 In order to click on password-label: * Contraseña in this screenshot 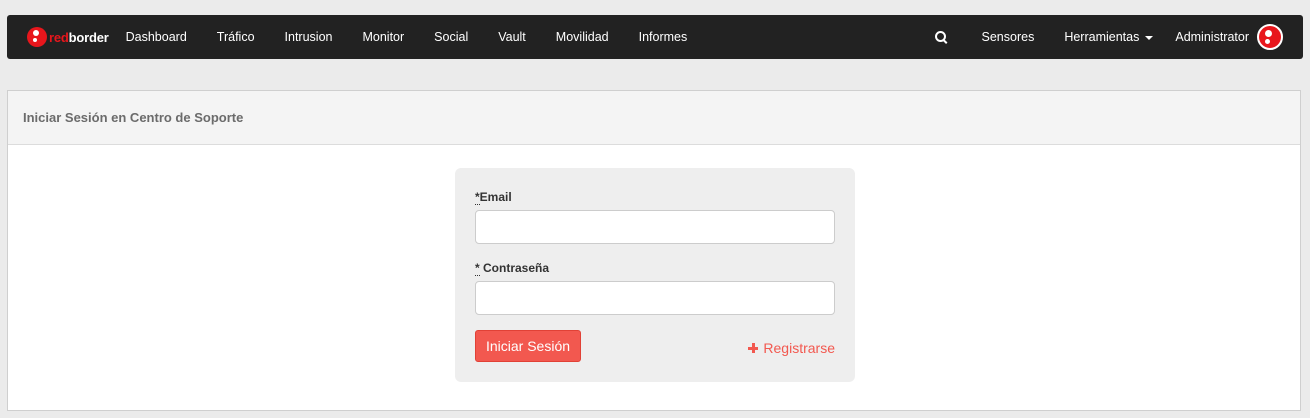, I will do `click(512, 268)`.